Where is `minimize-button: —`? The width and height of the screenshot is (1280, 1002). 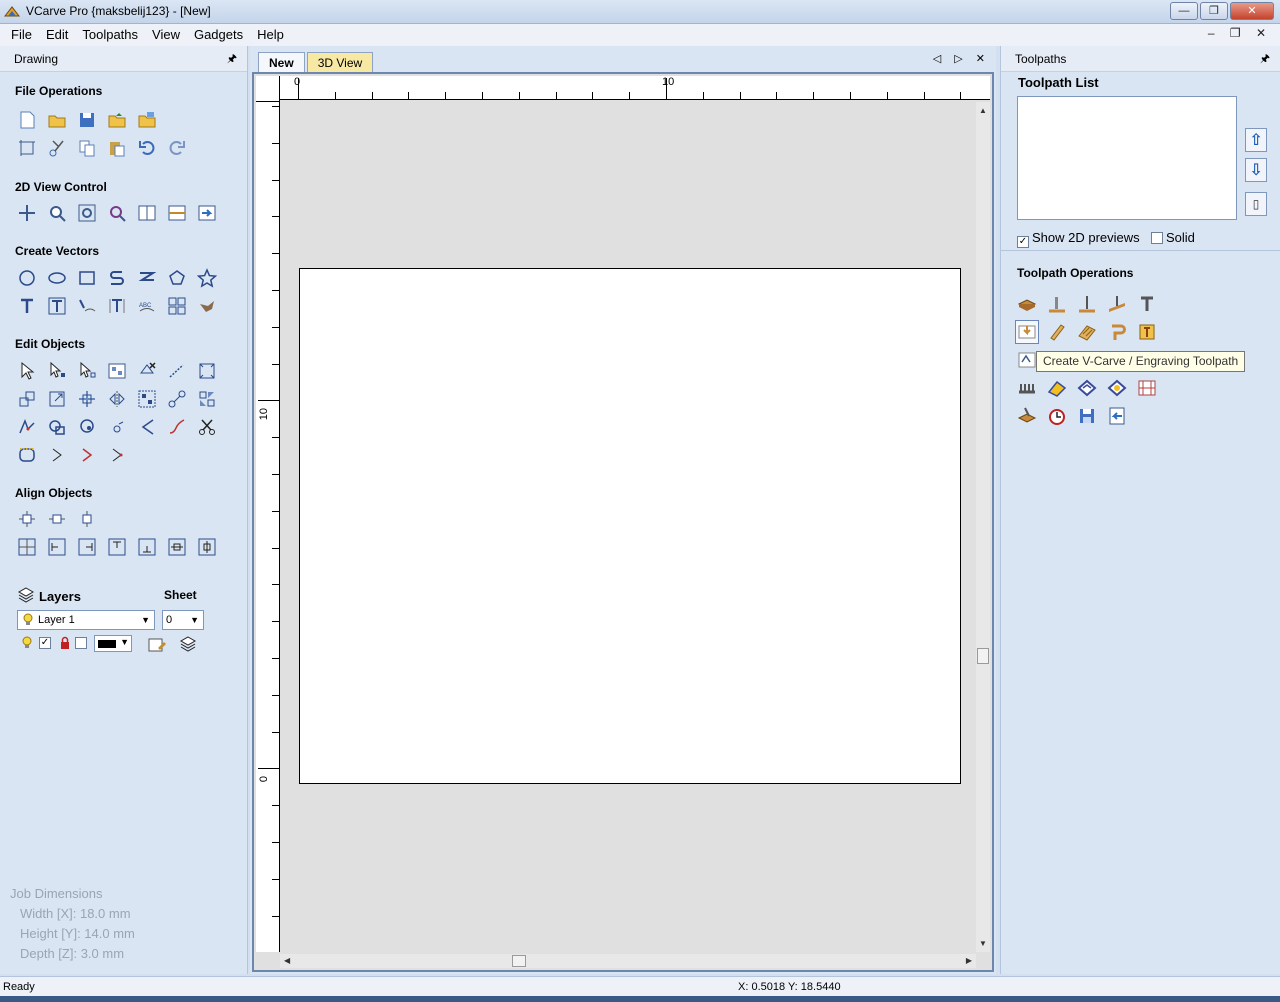
minimize-button: — is located at coordinates (1184, 11).